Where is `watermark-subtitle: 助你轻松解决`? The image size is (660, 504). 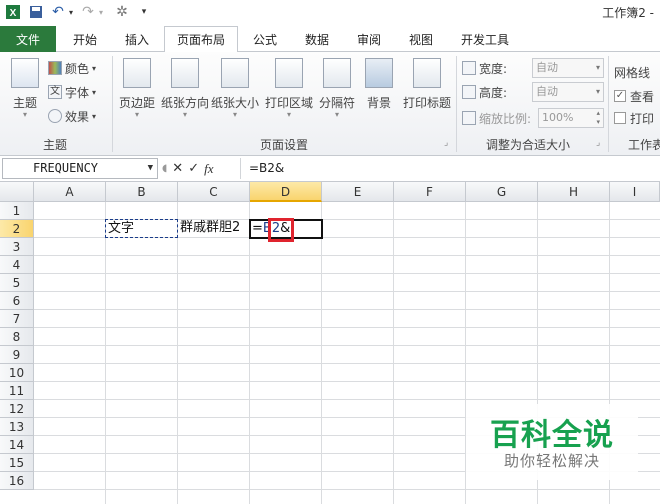
watermark-subtitle: 助你轻松解决 is located at coordinates (551, 461).